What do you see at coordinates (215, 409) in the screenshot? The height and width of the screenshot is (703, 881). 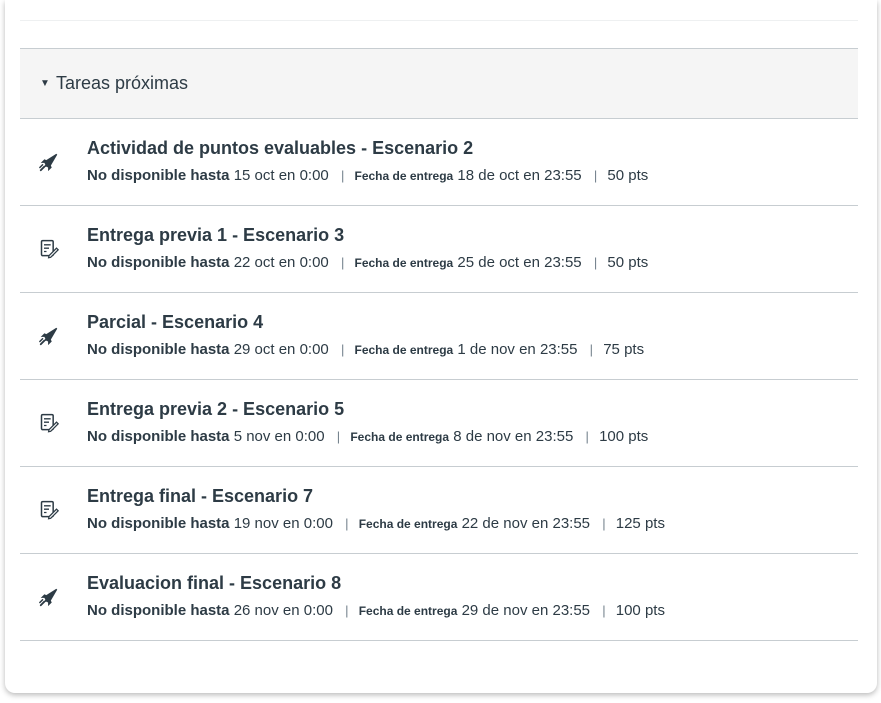 I see `assignment-title: Entrega previa 2 - Escenario 5` at bounding box center [215, 409].